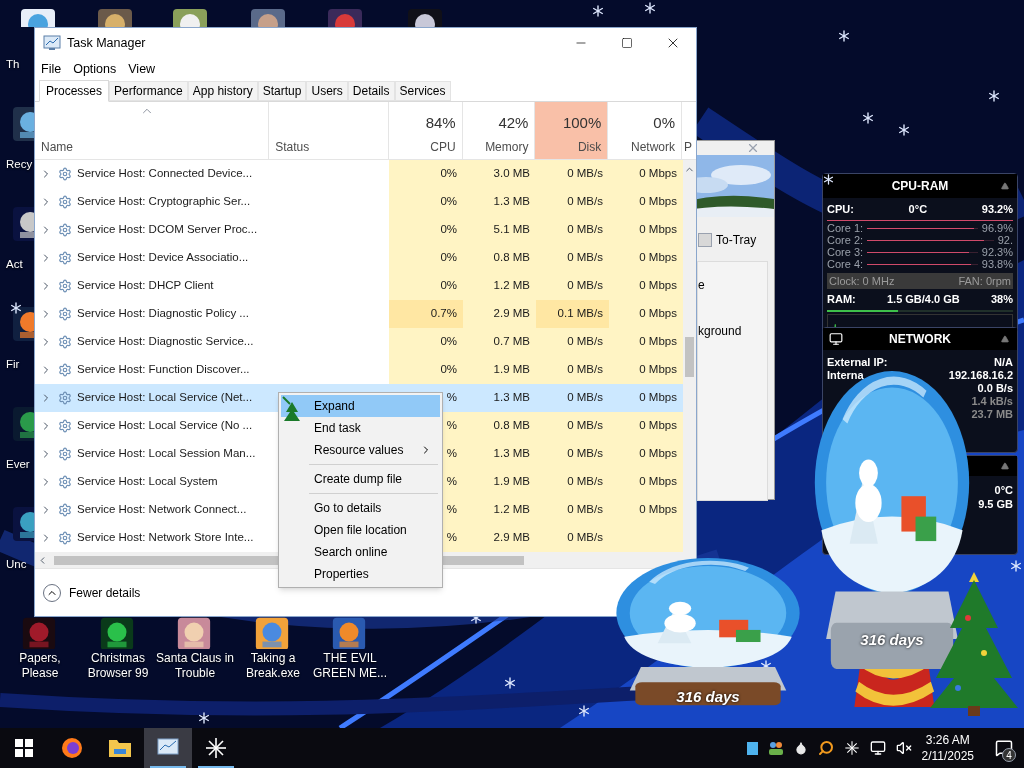 The width and height of the screenshot is (1024, 768). What do you see at coordinates (120, 748) in the screenshot?
I see `folder-icon` at bounding box center [120, 748].